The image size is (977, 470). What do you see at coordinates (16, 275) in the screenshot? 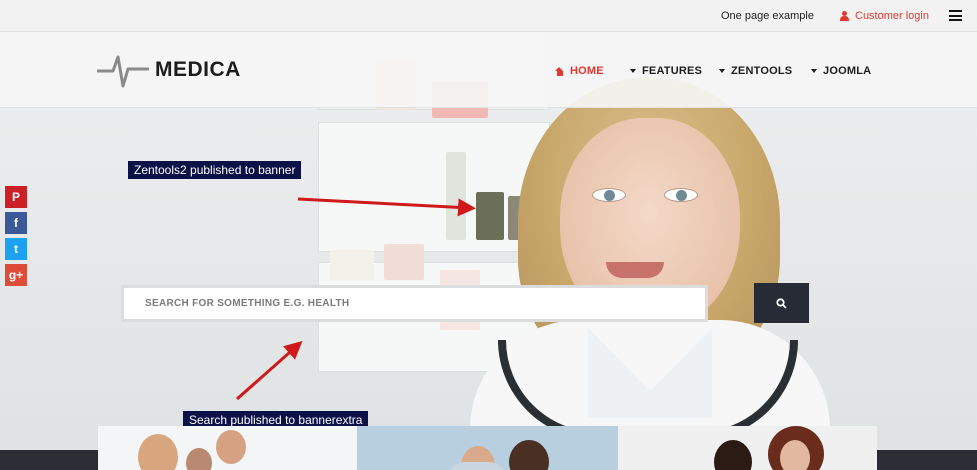
I see `google-plus-icon: g+` at bounding box center [16, 275].